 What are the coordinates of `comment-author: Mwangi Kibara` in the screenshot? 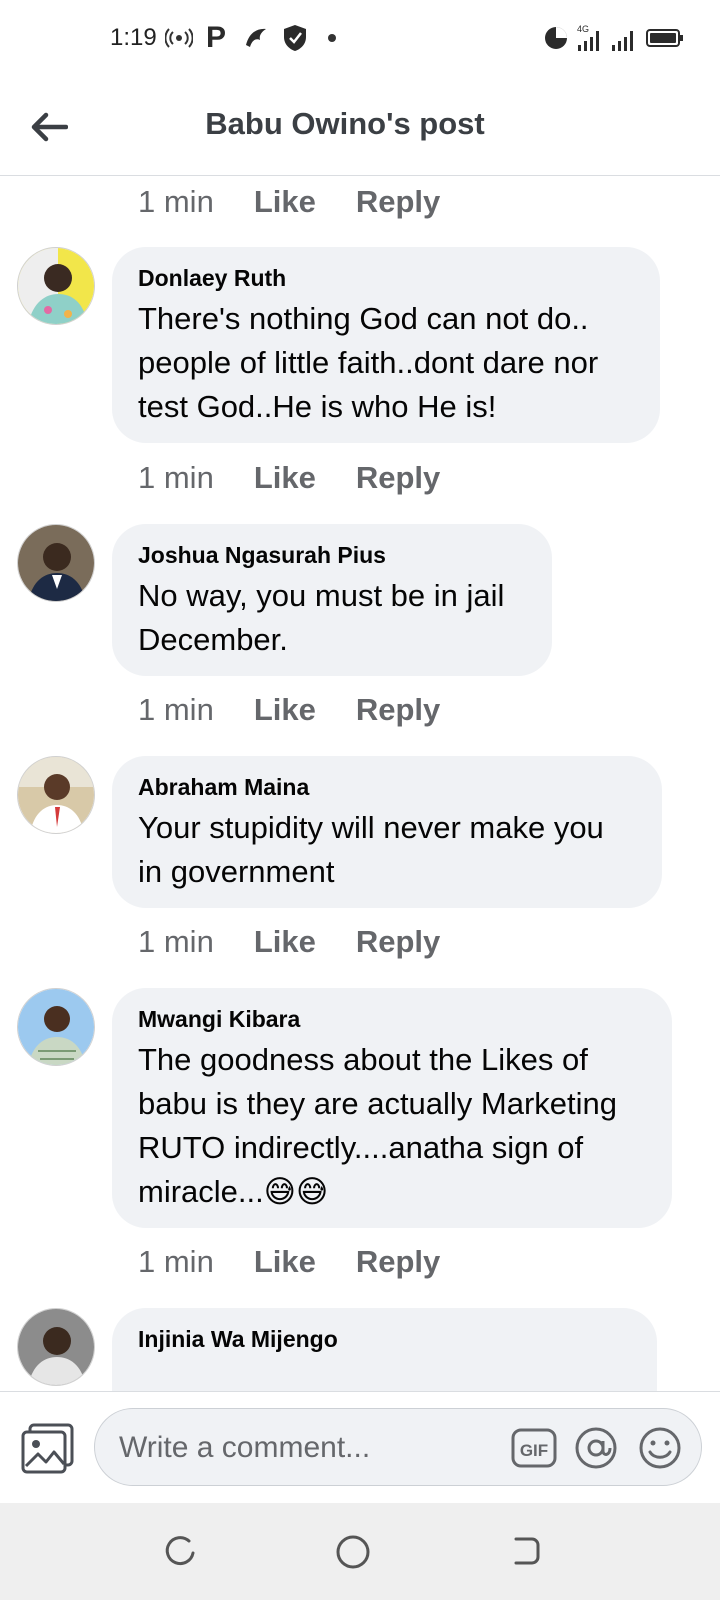 It's located at (392, 1019).